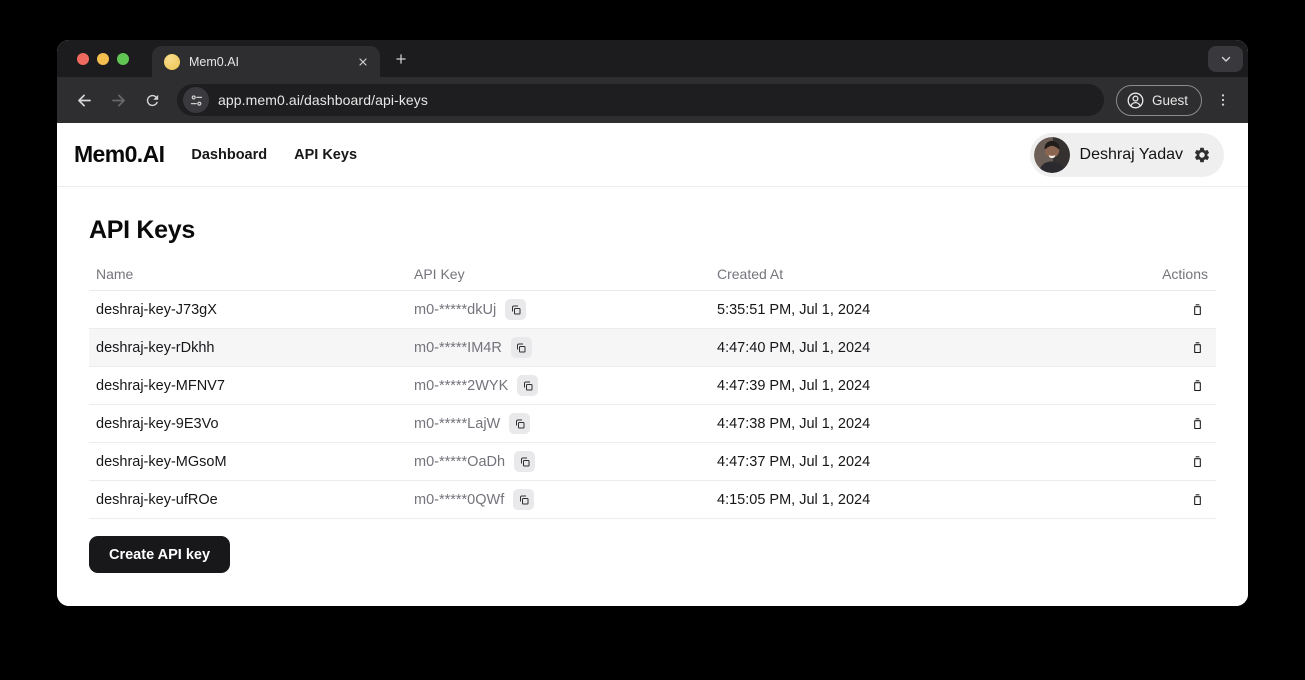 Image resolution: width=1305 pixels, height=680 pixels. I want to click on guest-button: Guest, so click(1158, 100).